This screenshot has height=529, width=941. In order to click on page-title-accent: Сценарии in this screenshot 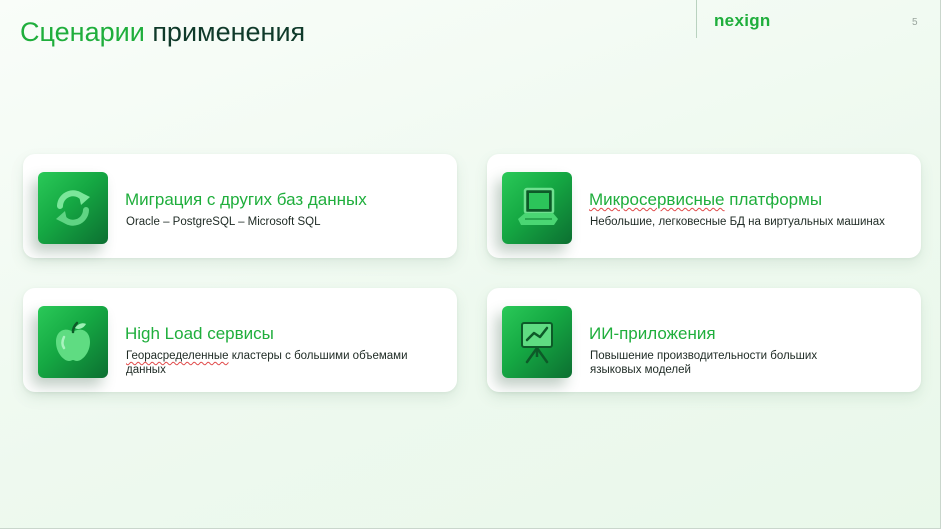, I will do `click(82, 32)`.